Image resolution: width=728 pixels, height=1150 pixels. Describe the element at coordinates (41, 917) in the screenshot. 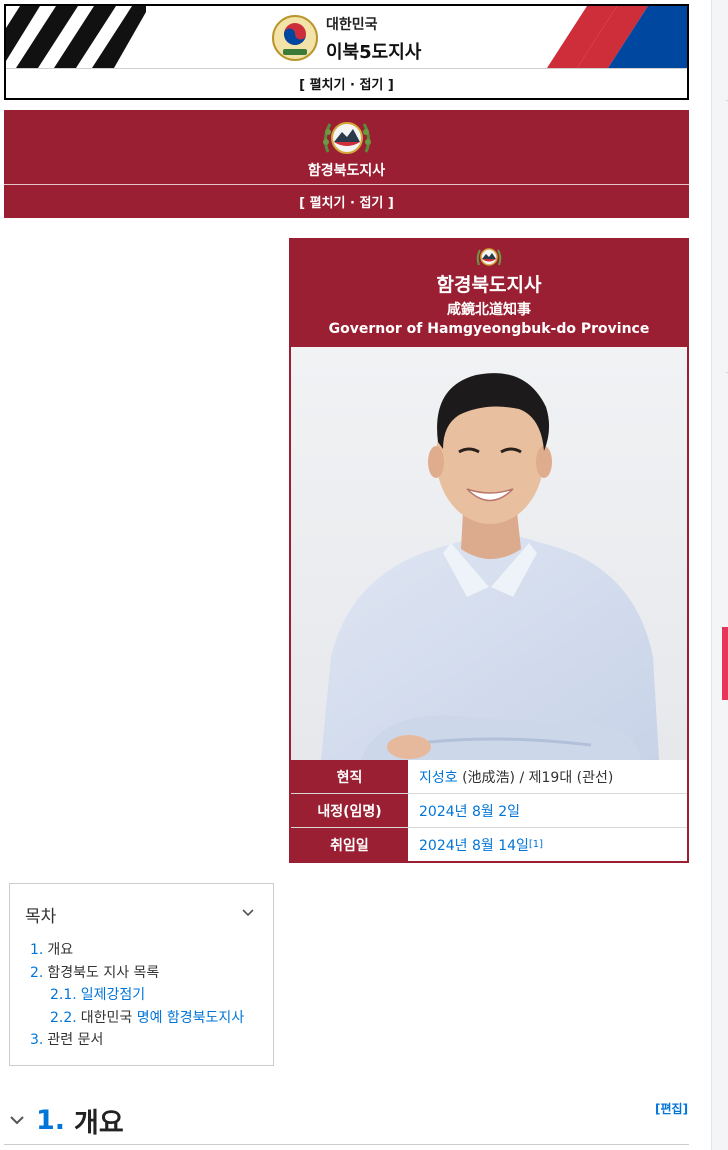

I see `toc-heading: 목차` at that location.